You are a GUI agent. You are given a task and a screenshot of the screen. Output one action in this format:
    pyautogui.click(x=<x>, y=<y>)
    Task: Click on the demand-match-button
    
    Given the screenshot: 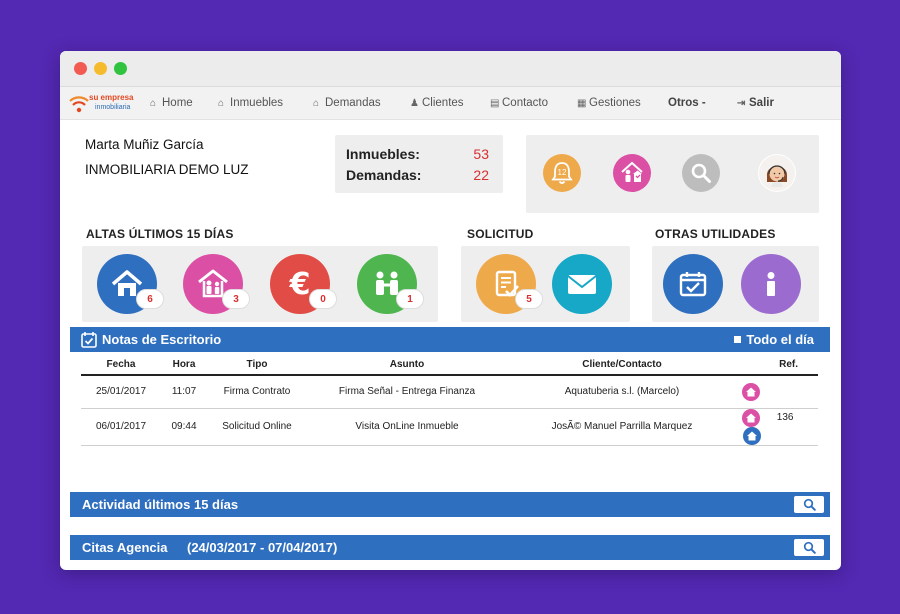 What is the action you would take?
    pyautogui.click(x=632, y=173)
    